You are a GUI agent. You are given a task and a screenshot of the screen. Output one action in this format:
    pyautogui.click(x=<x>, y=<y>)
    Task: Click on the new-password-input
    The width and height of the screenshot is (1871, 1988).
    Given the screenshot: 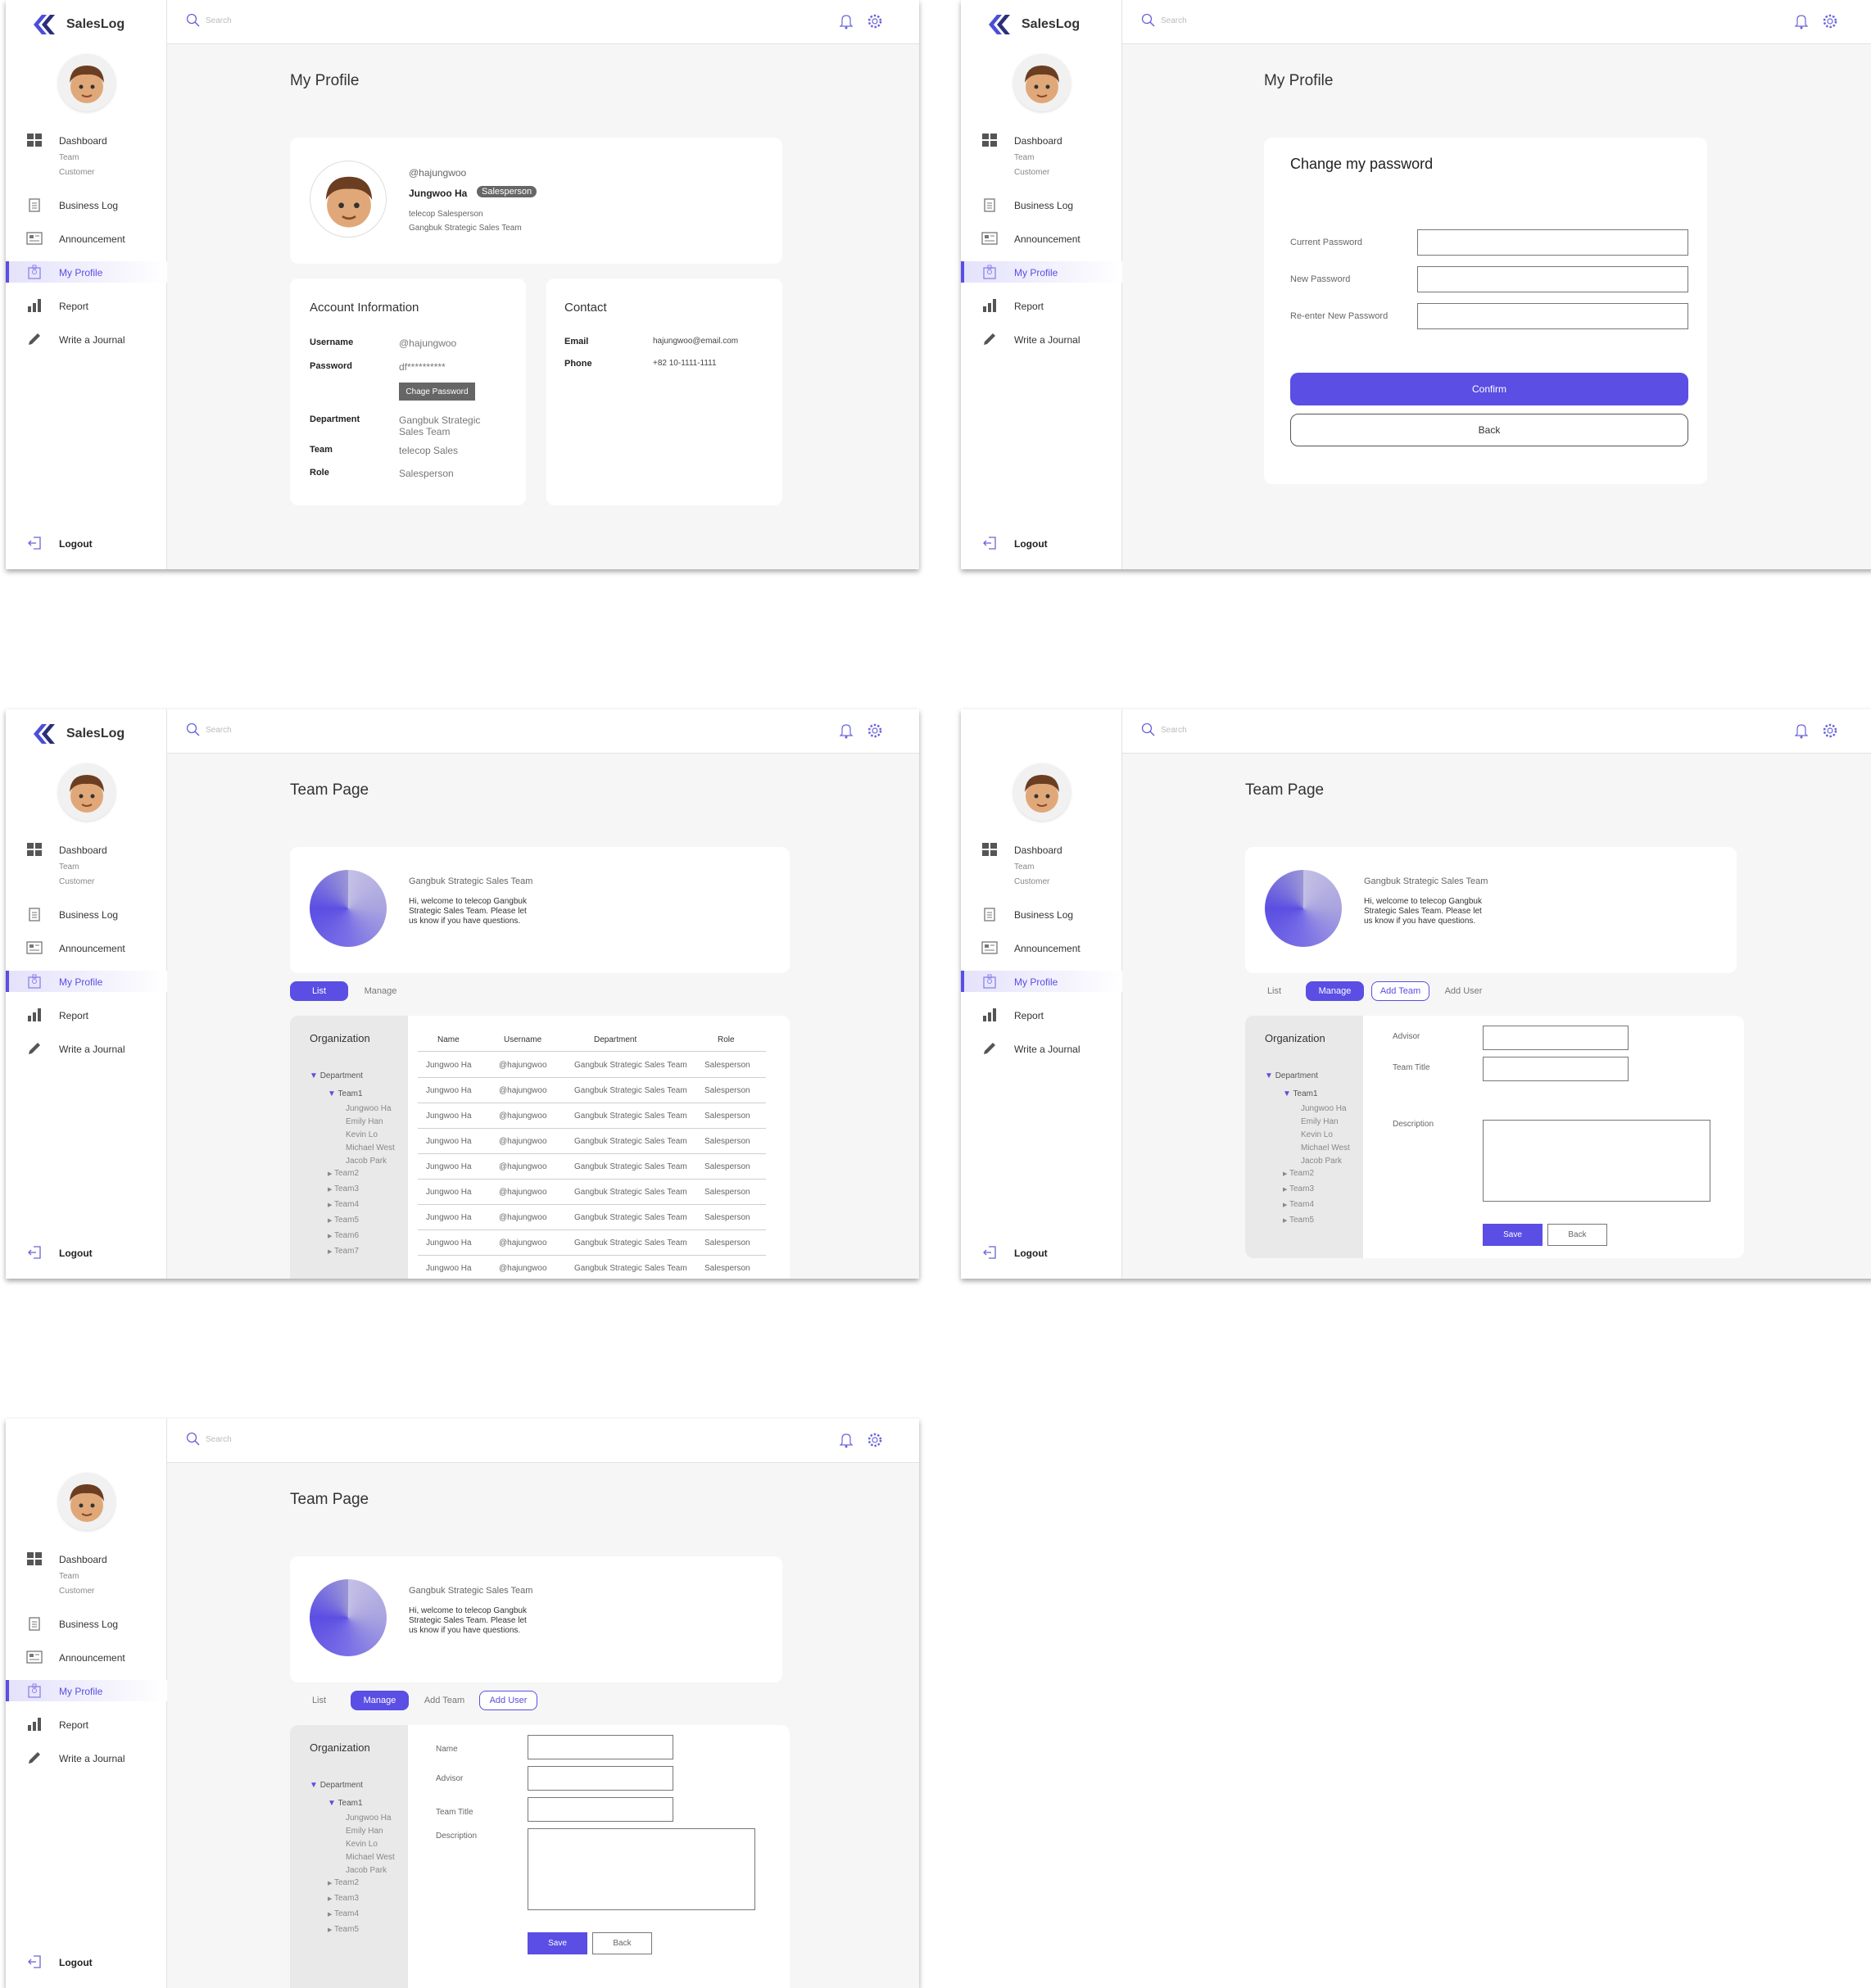 What is the action you would take?
    pyautogui.click(x=1552, y=279)
    